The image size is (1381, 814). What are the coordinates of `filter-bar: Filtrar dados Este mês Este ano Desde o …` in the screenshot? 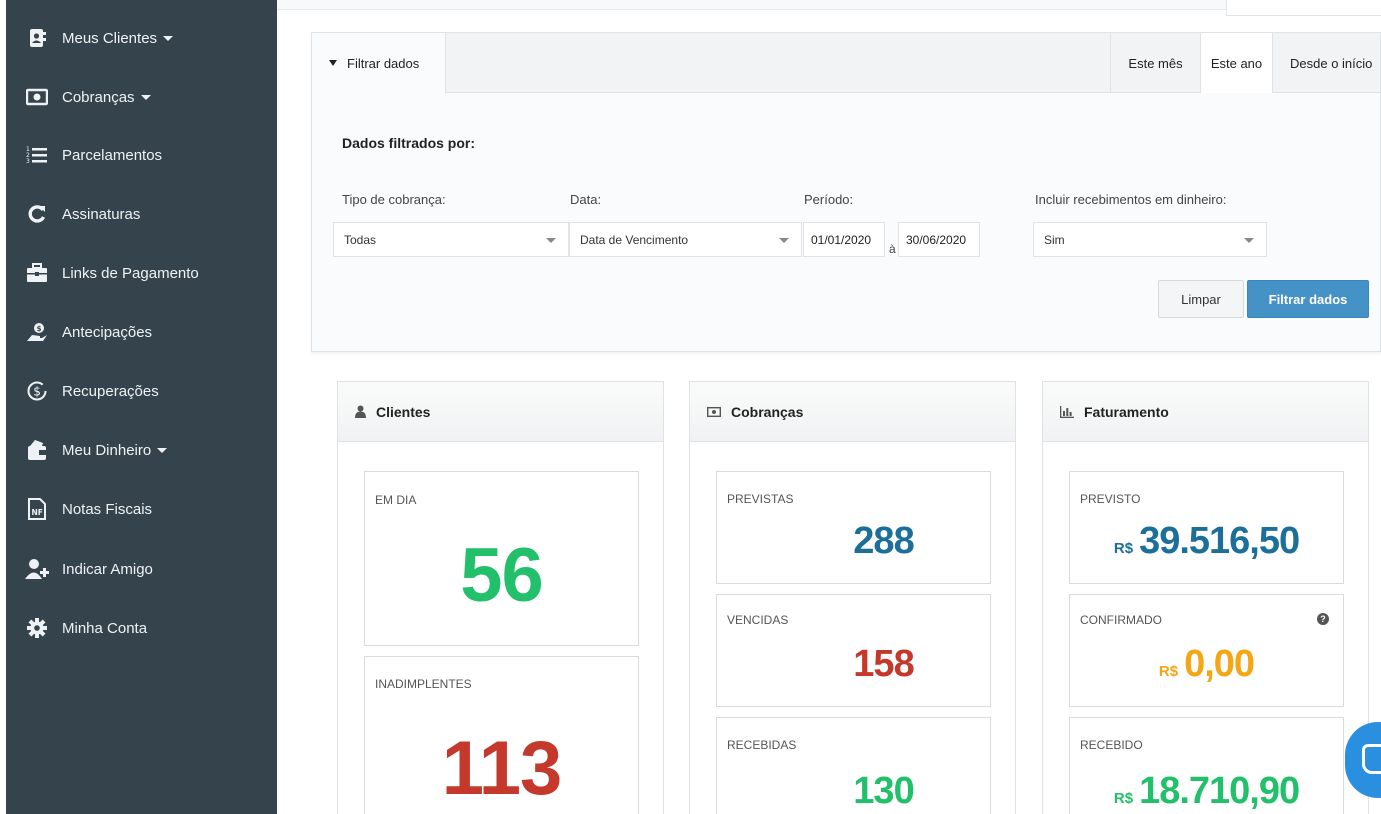 It's located at (846, 63).